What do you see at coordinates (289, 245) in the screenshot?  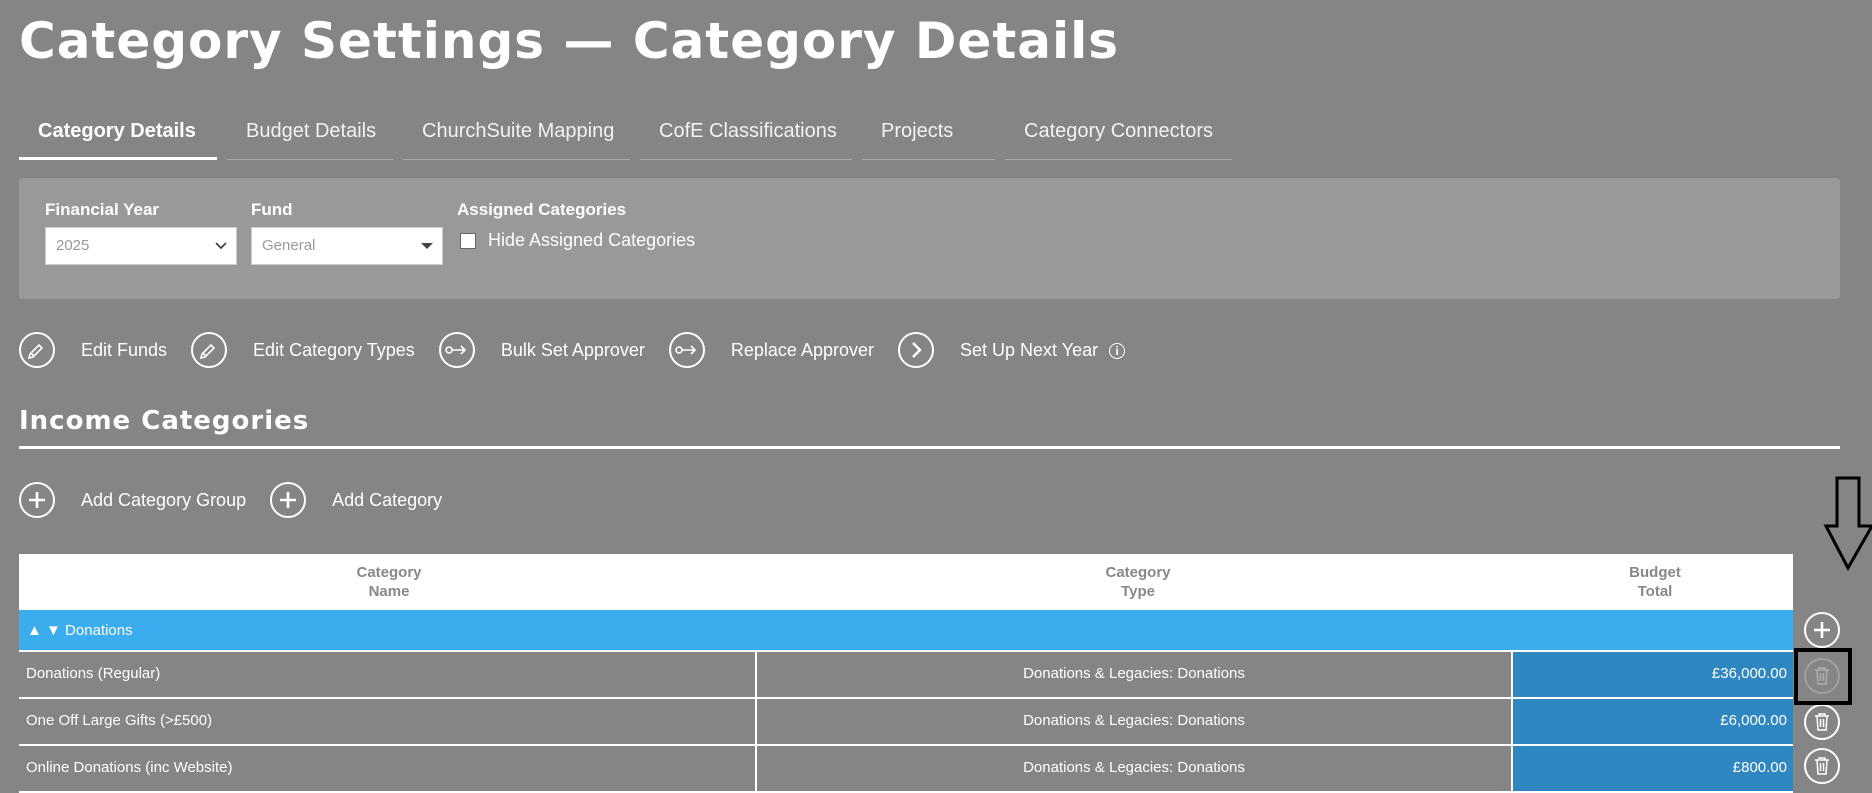 I see `fund-value: General` at bounding box center [289, 245].